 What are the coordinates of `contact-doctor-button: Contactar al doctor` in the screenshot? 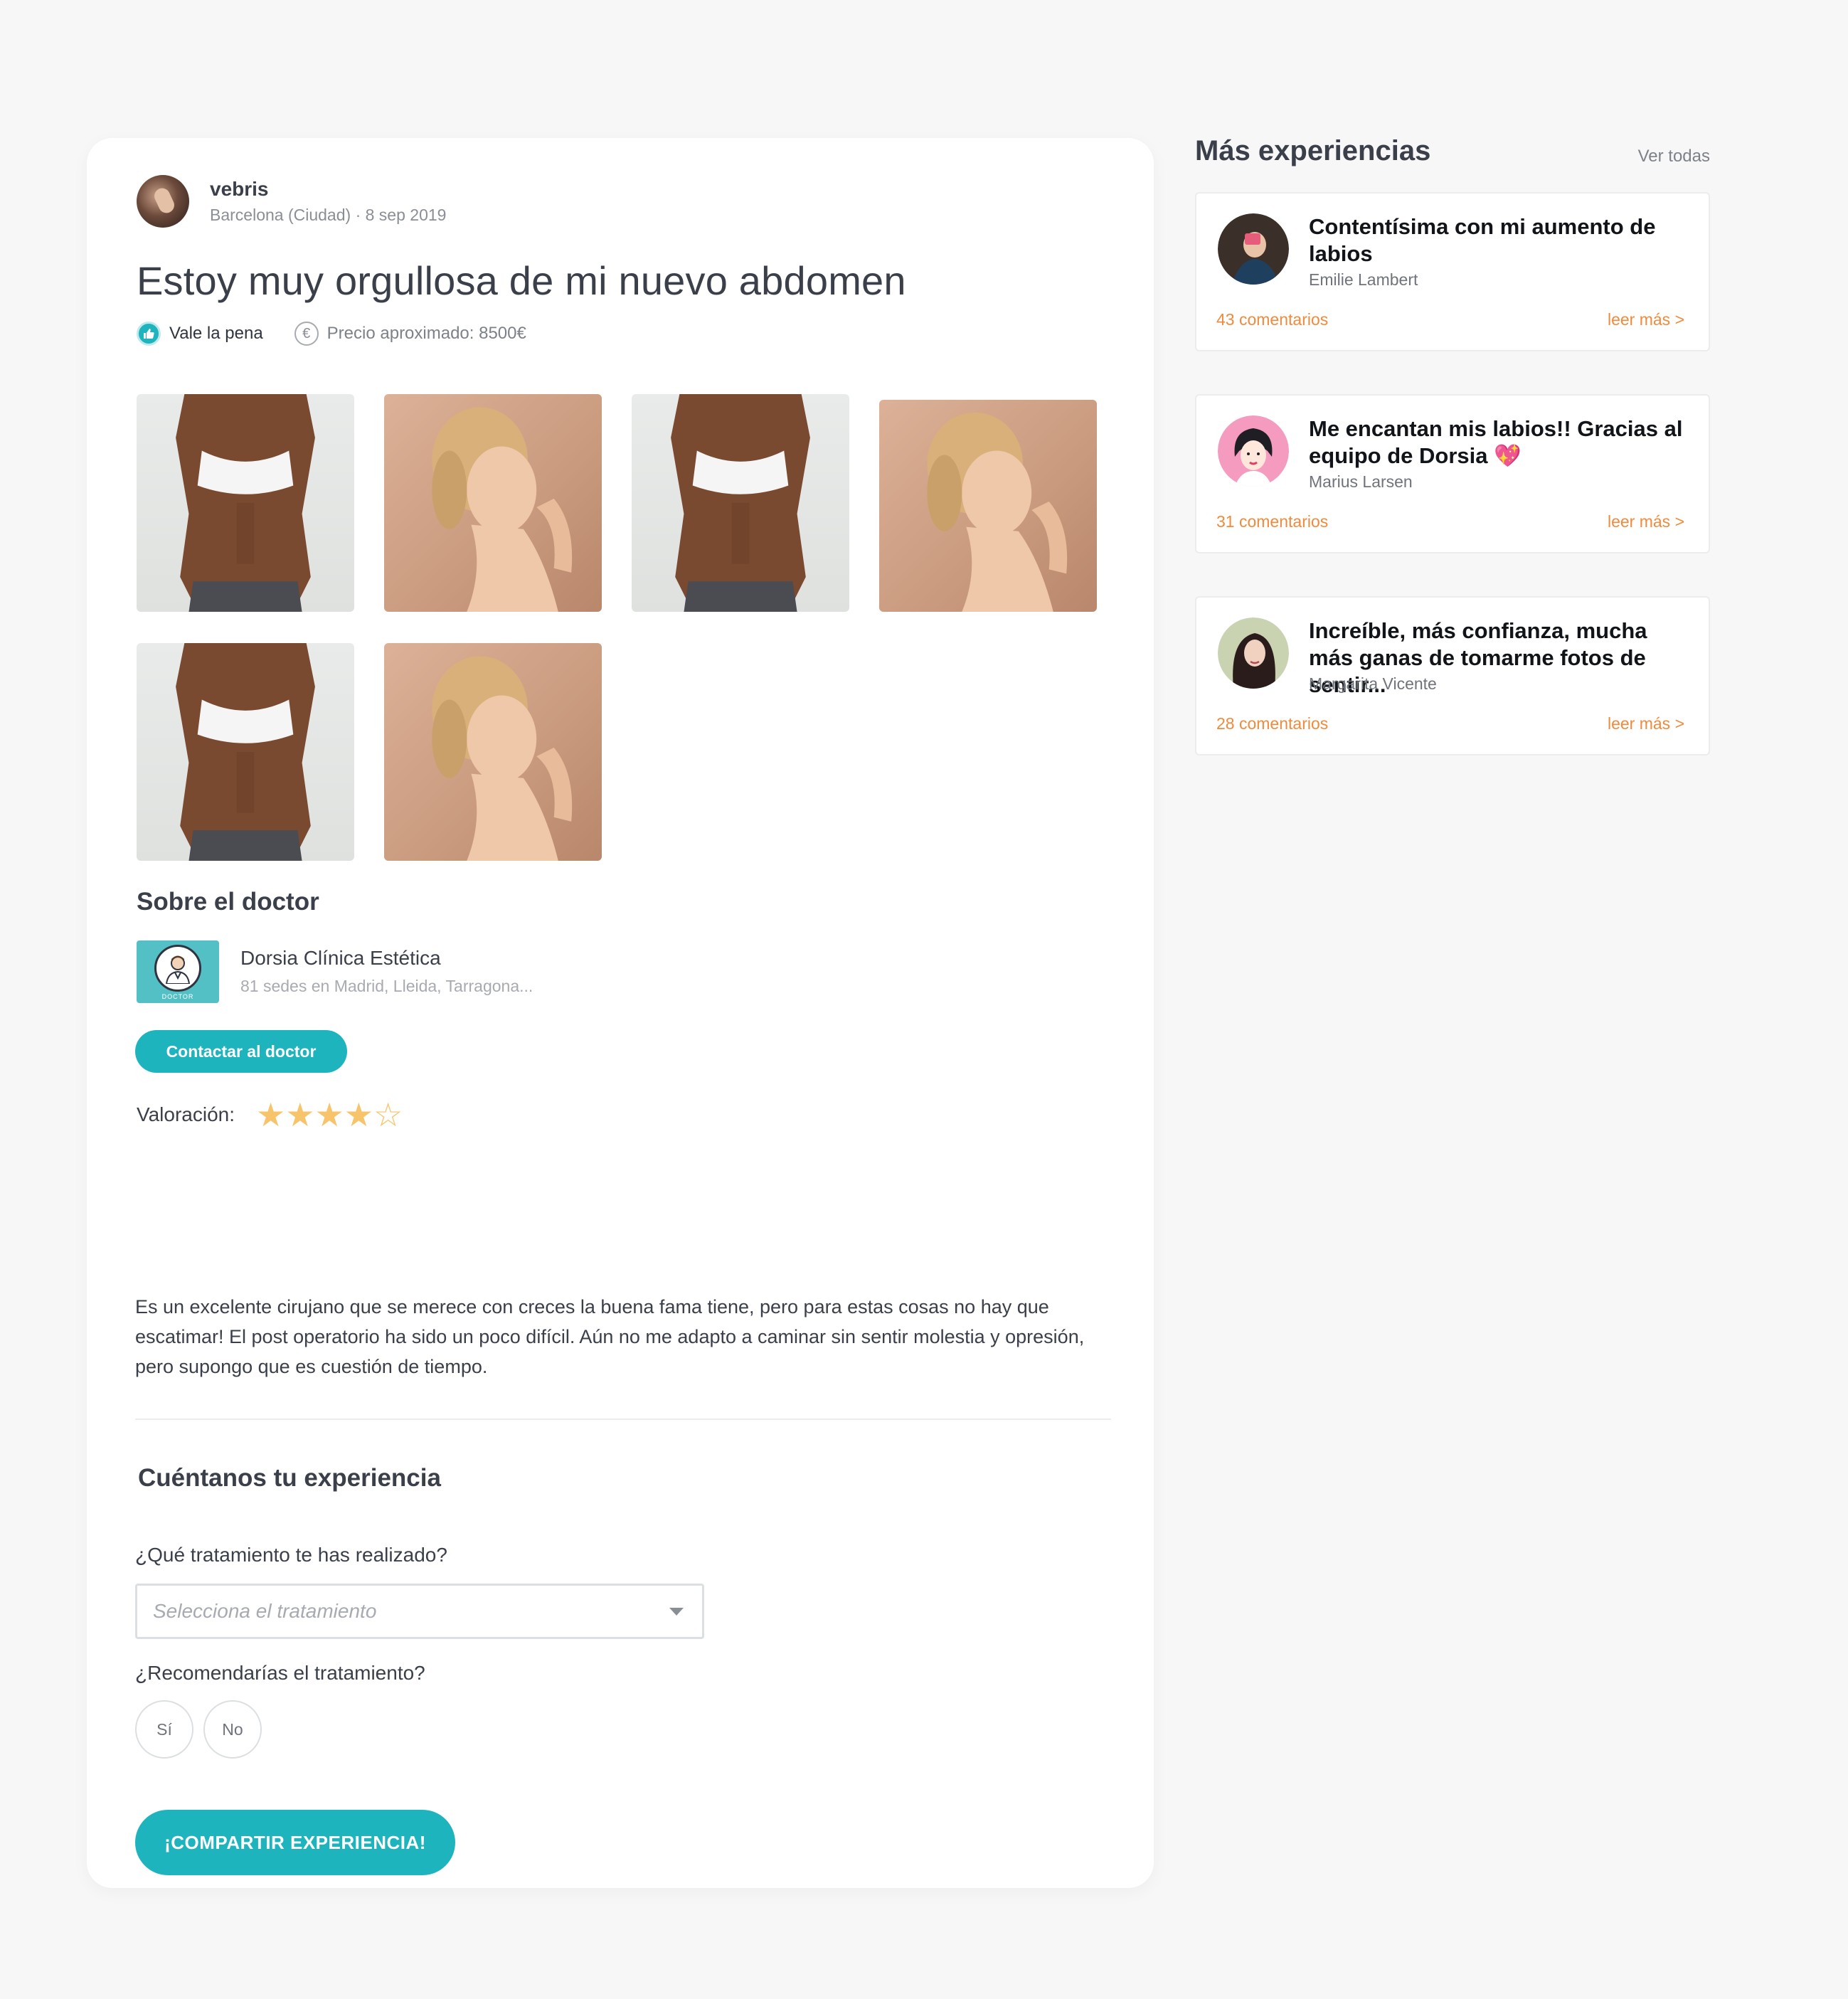 It's located at (241, 1051).